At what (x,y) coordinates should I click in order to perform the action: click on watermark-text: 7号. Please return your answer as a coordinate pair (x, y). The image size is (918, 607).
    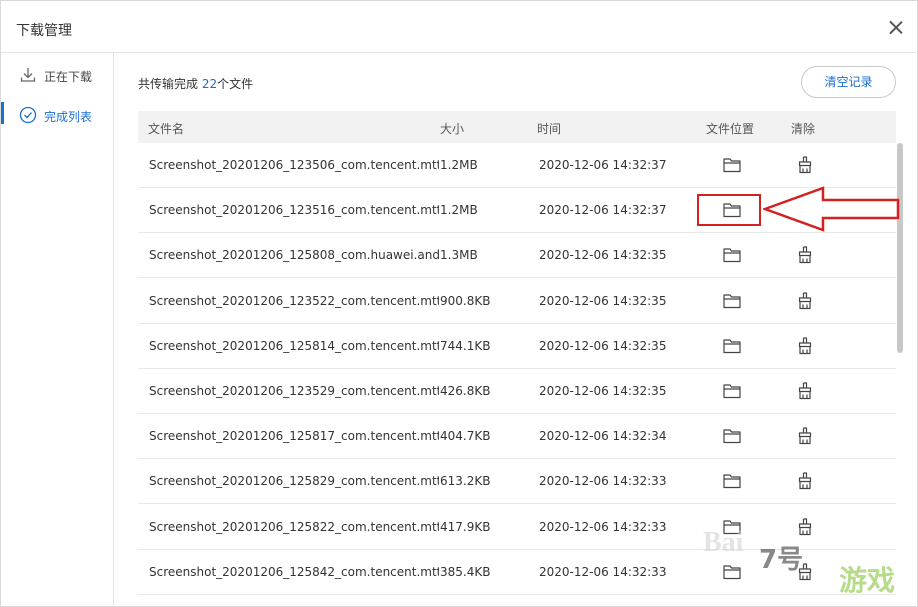
    Looking at the image, I should click on (781, 560).